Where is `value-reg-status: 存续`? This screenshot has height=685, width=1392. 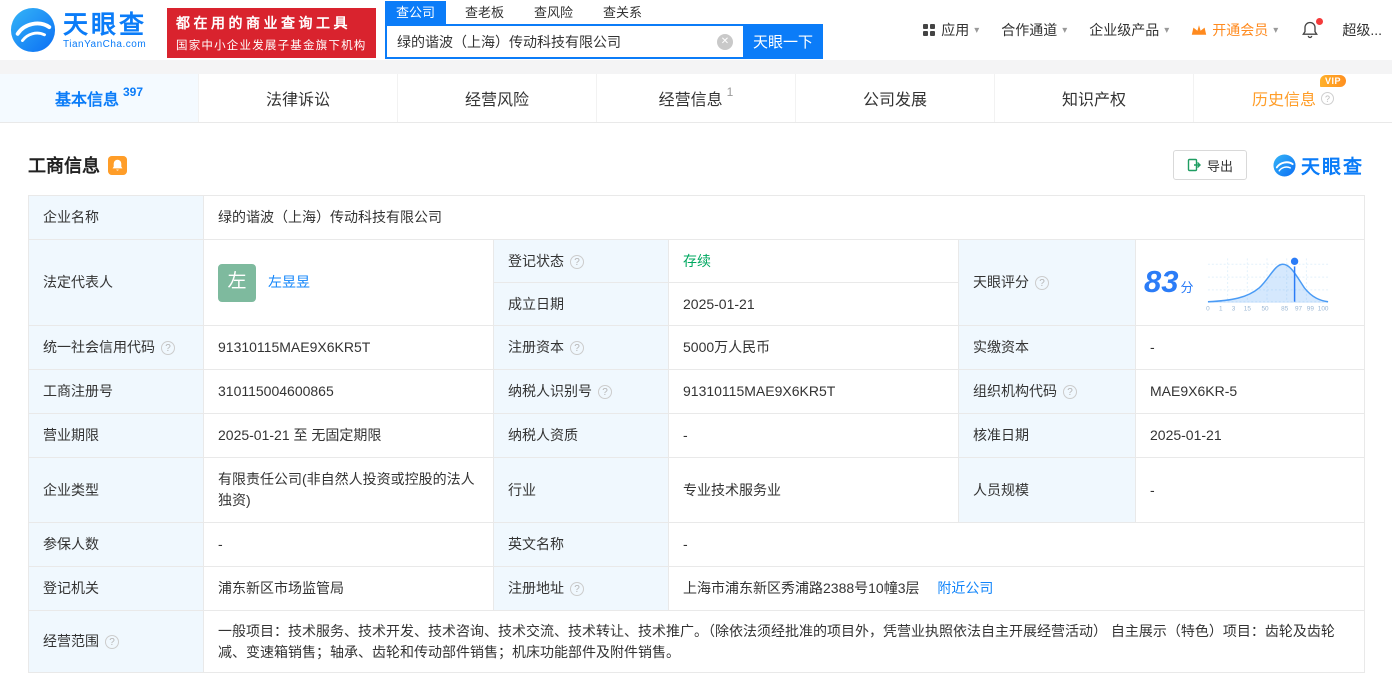
value-reg-status: 存续 is located at coordinates (813, 261).